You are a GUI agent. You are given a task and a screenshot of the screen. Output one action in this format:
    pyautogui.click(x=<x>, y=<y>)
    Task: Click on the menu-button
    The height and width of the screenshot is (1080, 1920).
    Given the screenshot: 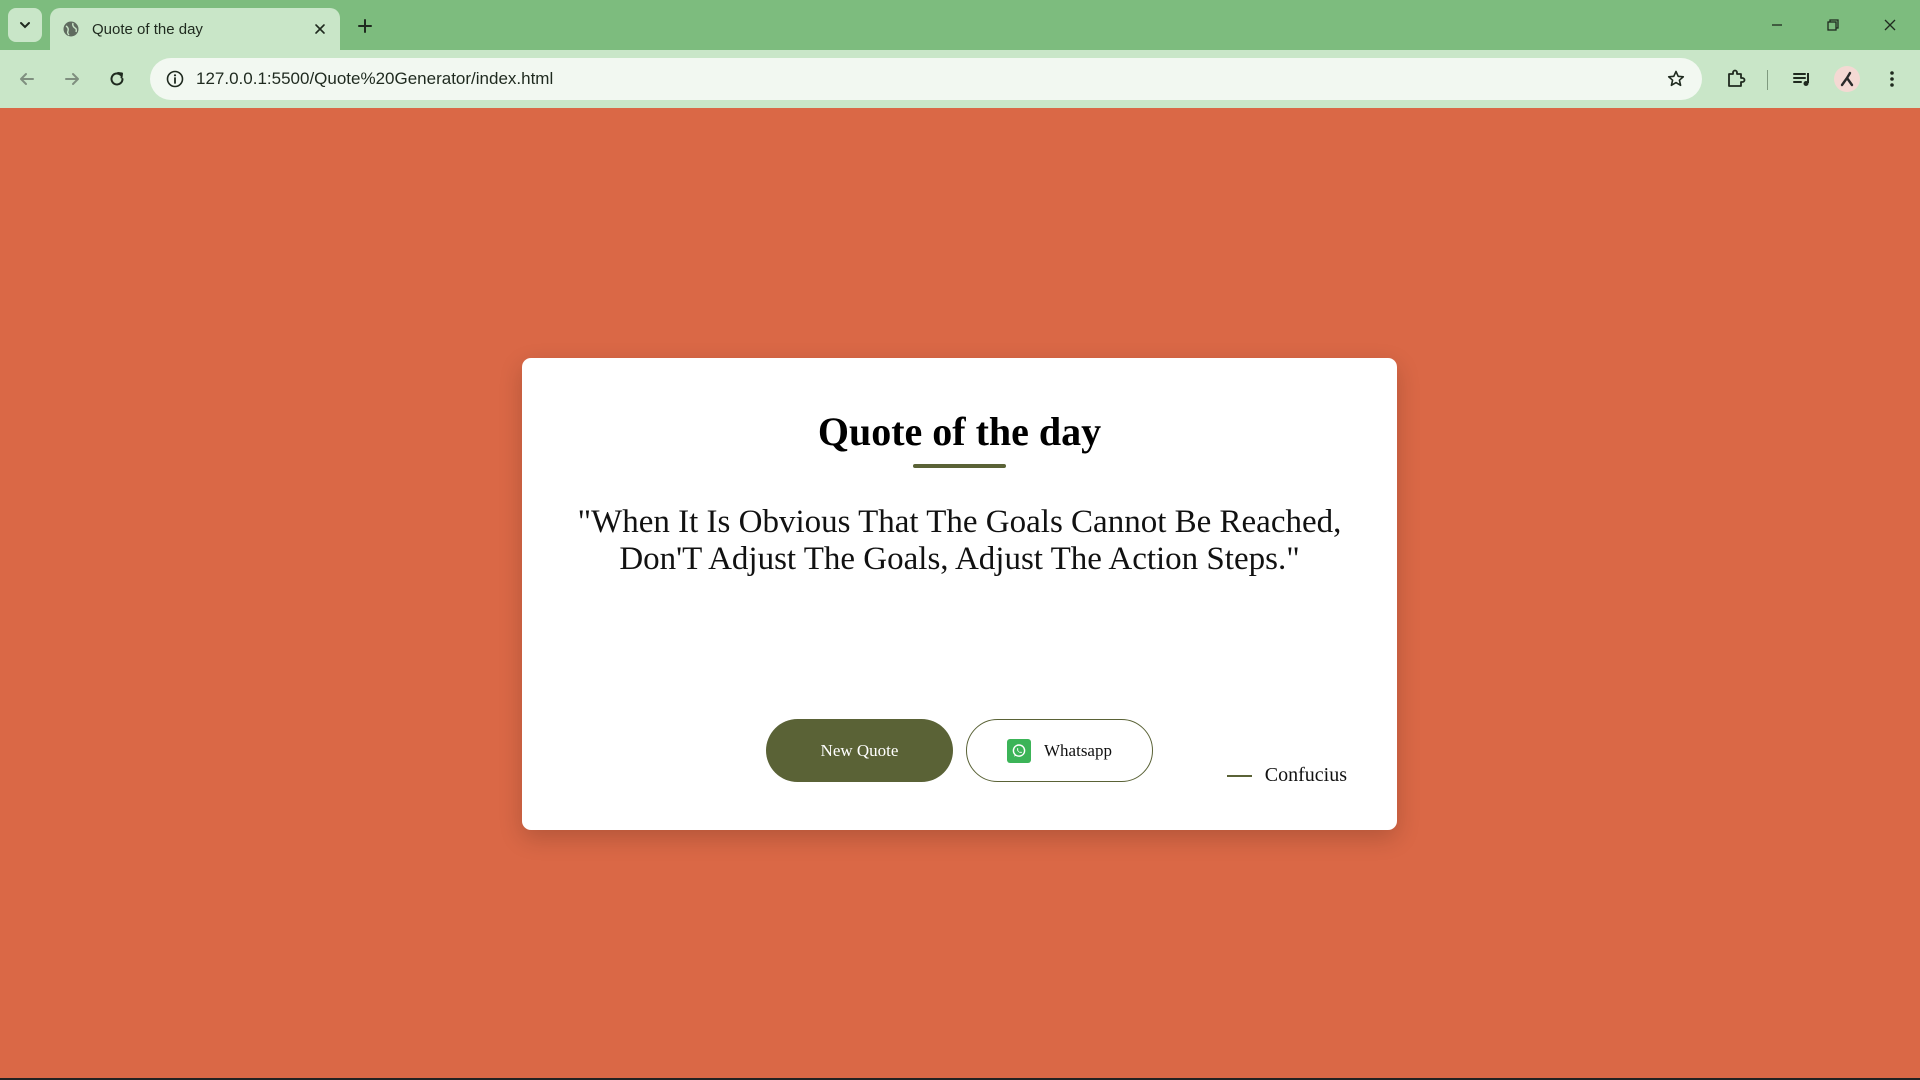 What is the action you would take?
    pyautogui.click(x=1892, y=79)
    